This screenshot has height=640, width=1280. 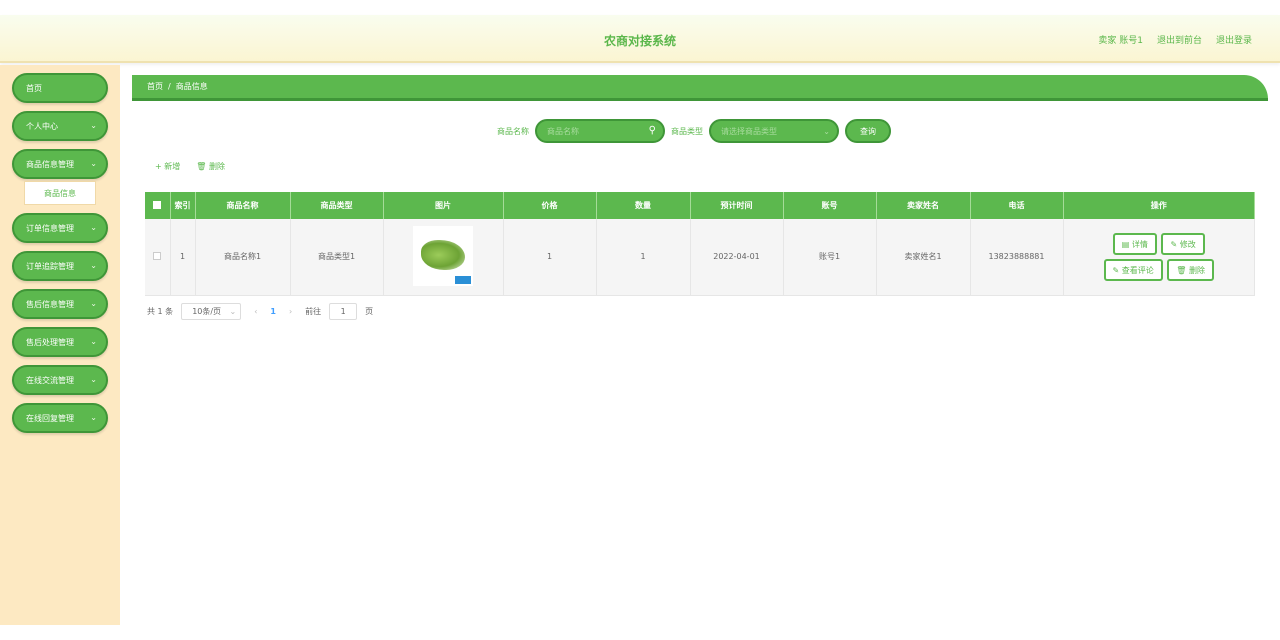 What do you see at coordinates (1133, 269) in the screenshot?
I see `view-comments-button: ✎ 查看评论` at bounding box center [1133, 269].